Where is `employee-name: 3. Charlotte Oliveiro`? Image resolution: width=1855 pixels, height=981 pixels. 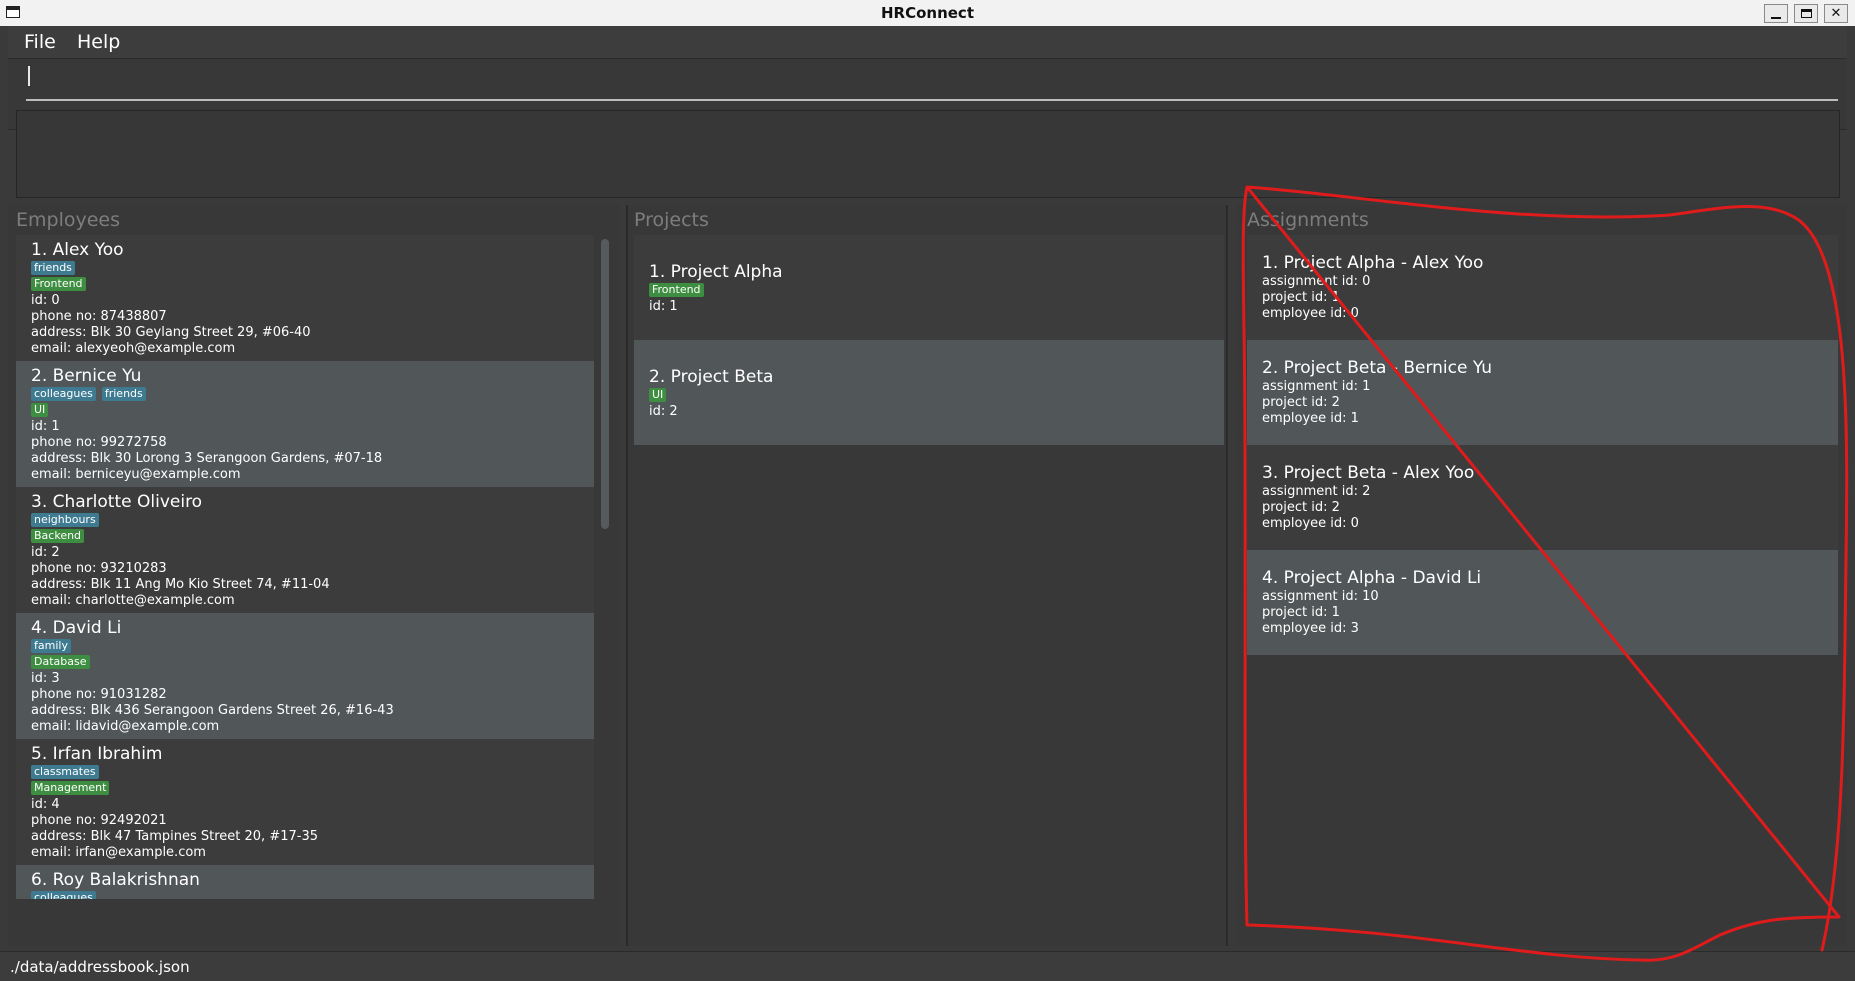 employee-name: 3. Charlotte Oliveiro is located at coordinates (117, 502).